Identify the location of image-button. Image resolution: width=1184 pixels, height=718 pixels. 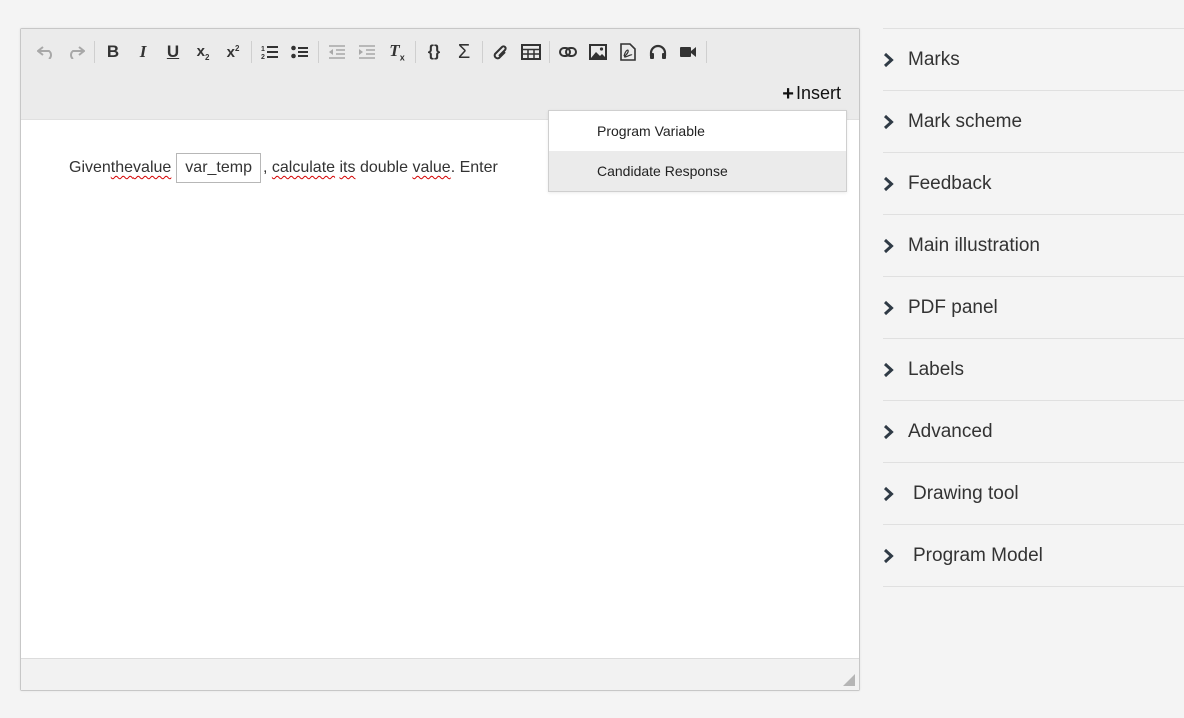
(598, 52).